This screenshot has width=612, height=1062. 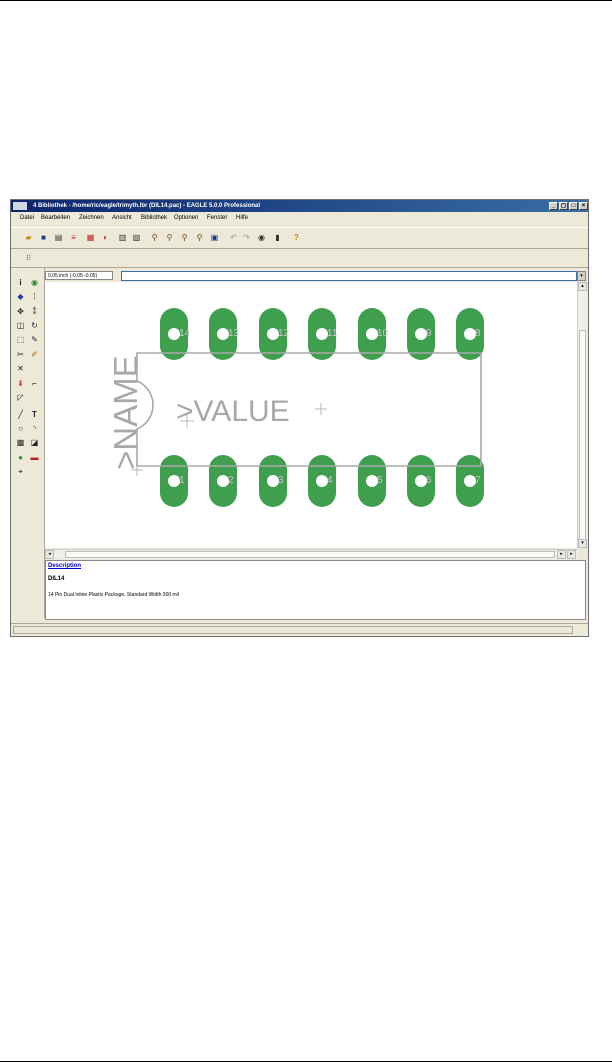 I want to click on menu-bearbeiten: Bearbeiten, so click(x=55, y=218).